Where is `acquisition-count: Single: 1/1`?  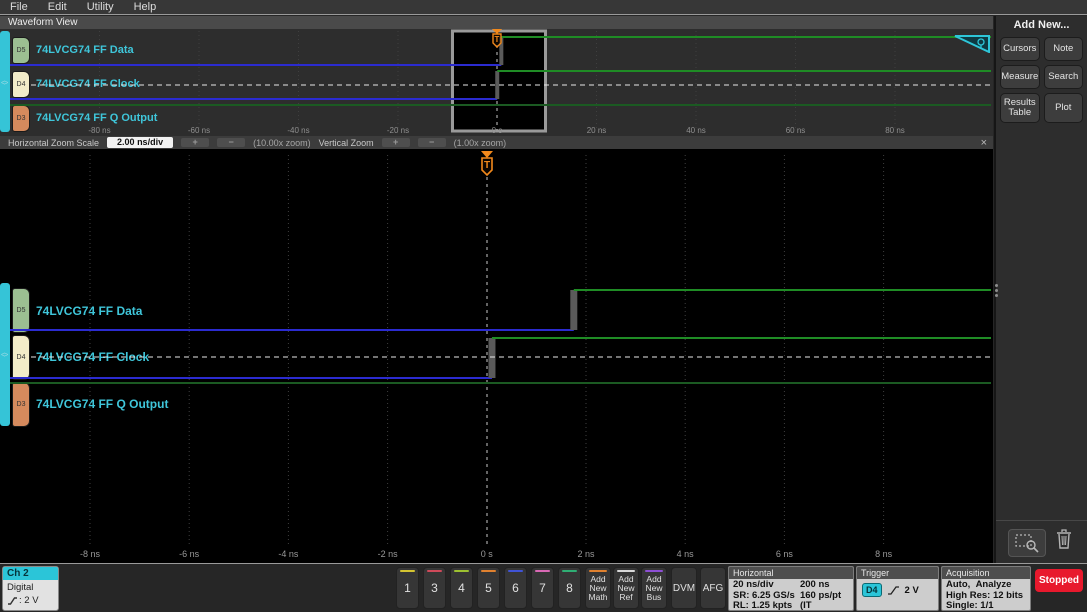 acquisition-count: Single: 1/1 is located at coordinates (970, 605).